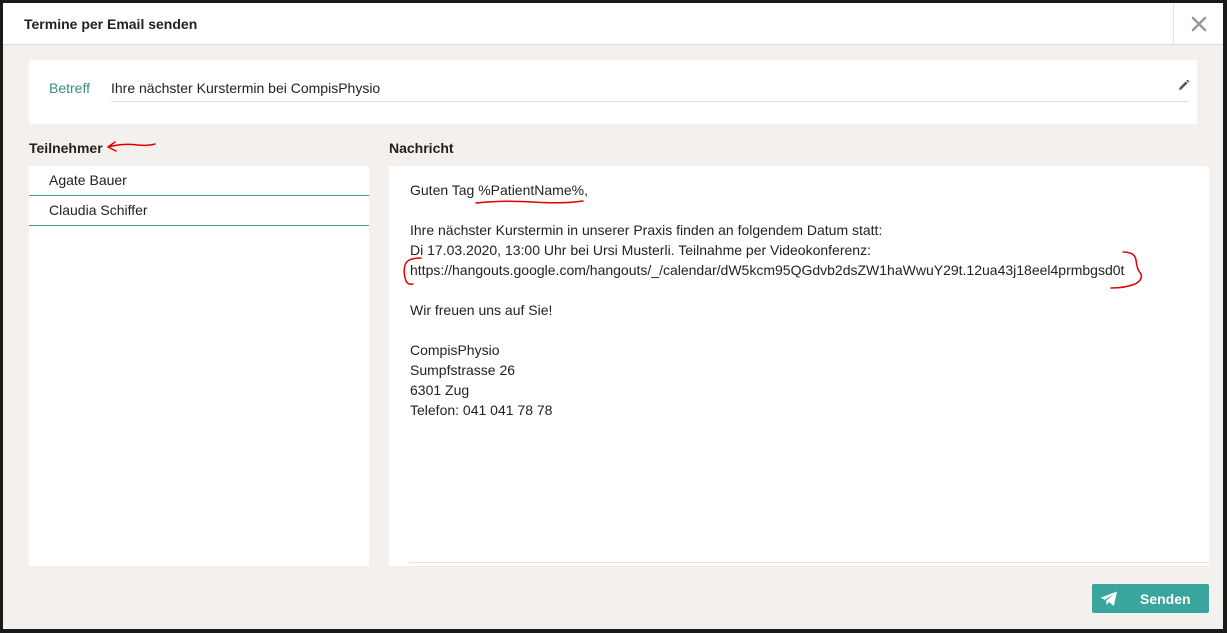  I want to click on message-editor-bottom-border, so click(809, 562).